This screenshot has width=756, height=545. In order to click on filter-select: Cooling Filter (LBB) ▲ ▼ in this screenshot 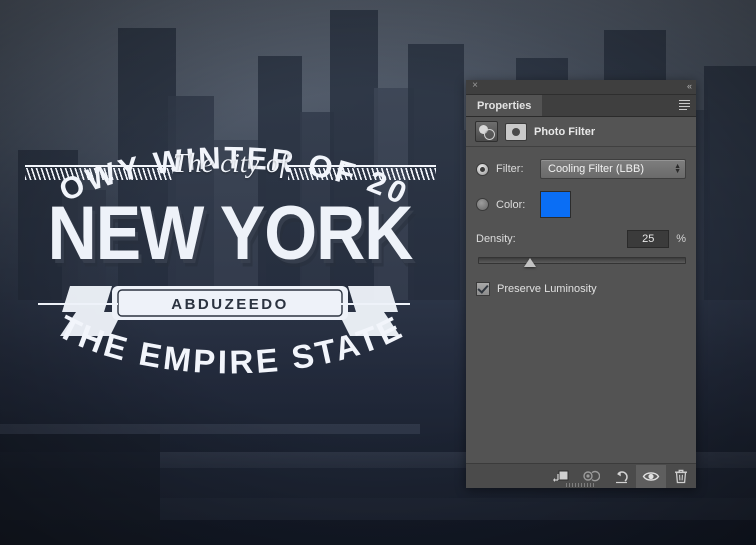, I will do `click(613, 169)`.